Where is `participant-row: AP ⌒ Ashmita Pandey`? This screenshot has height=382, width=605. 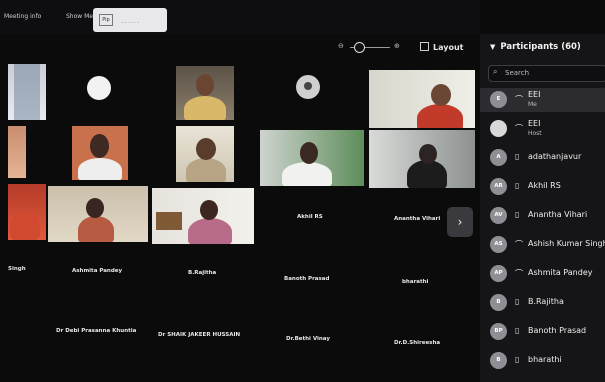 participant-row: AP ⌒ Ashmita Pandey is located at coordinates (542, 274).